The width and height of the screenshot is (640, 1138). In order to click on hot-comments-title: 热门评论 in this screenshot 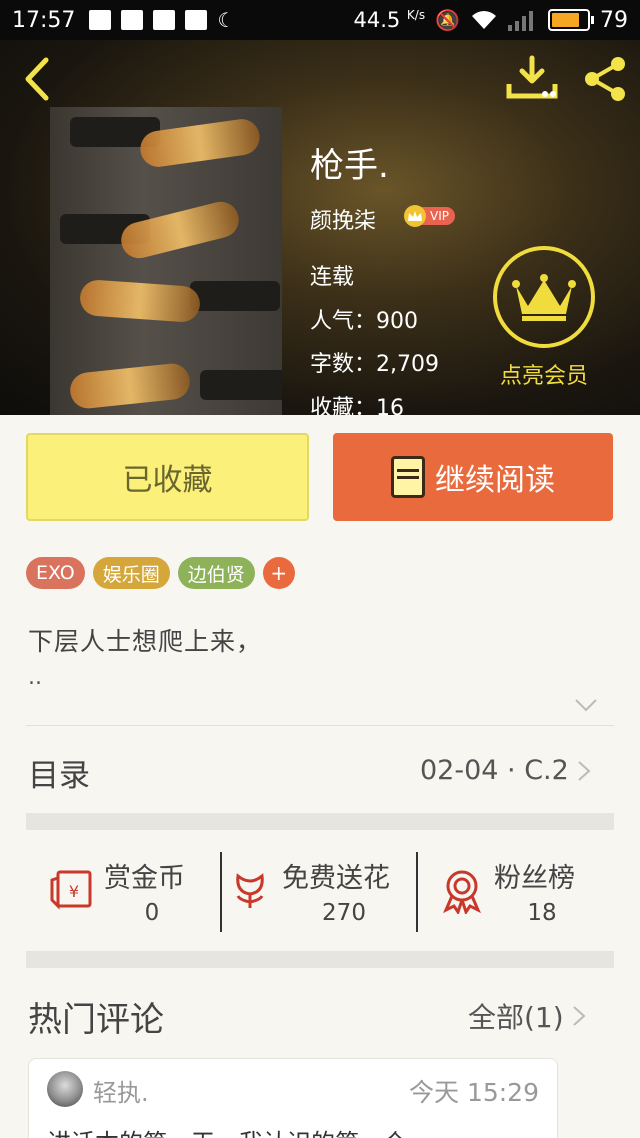, I will do `click(96, 1020)`.